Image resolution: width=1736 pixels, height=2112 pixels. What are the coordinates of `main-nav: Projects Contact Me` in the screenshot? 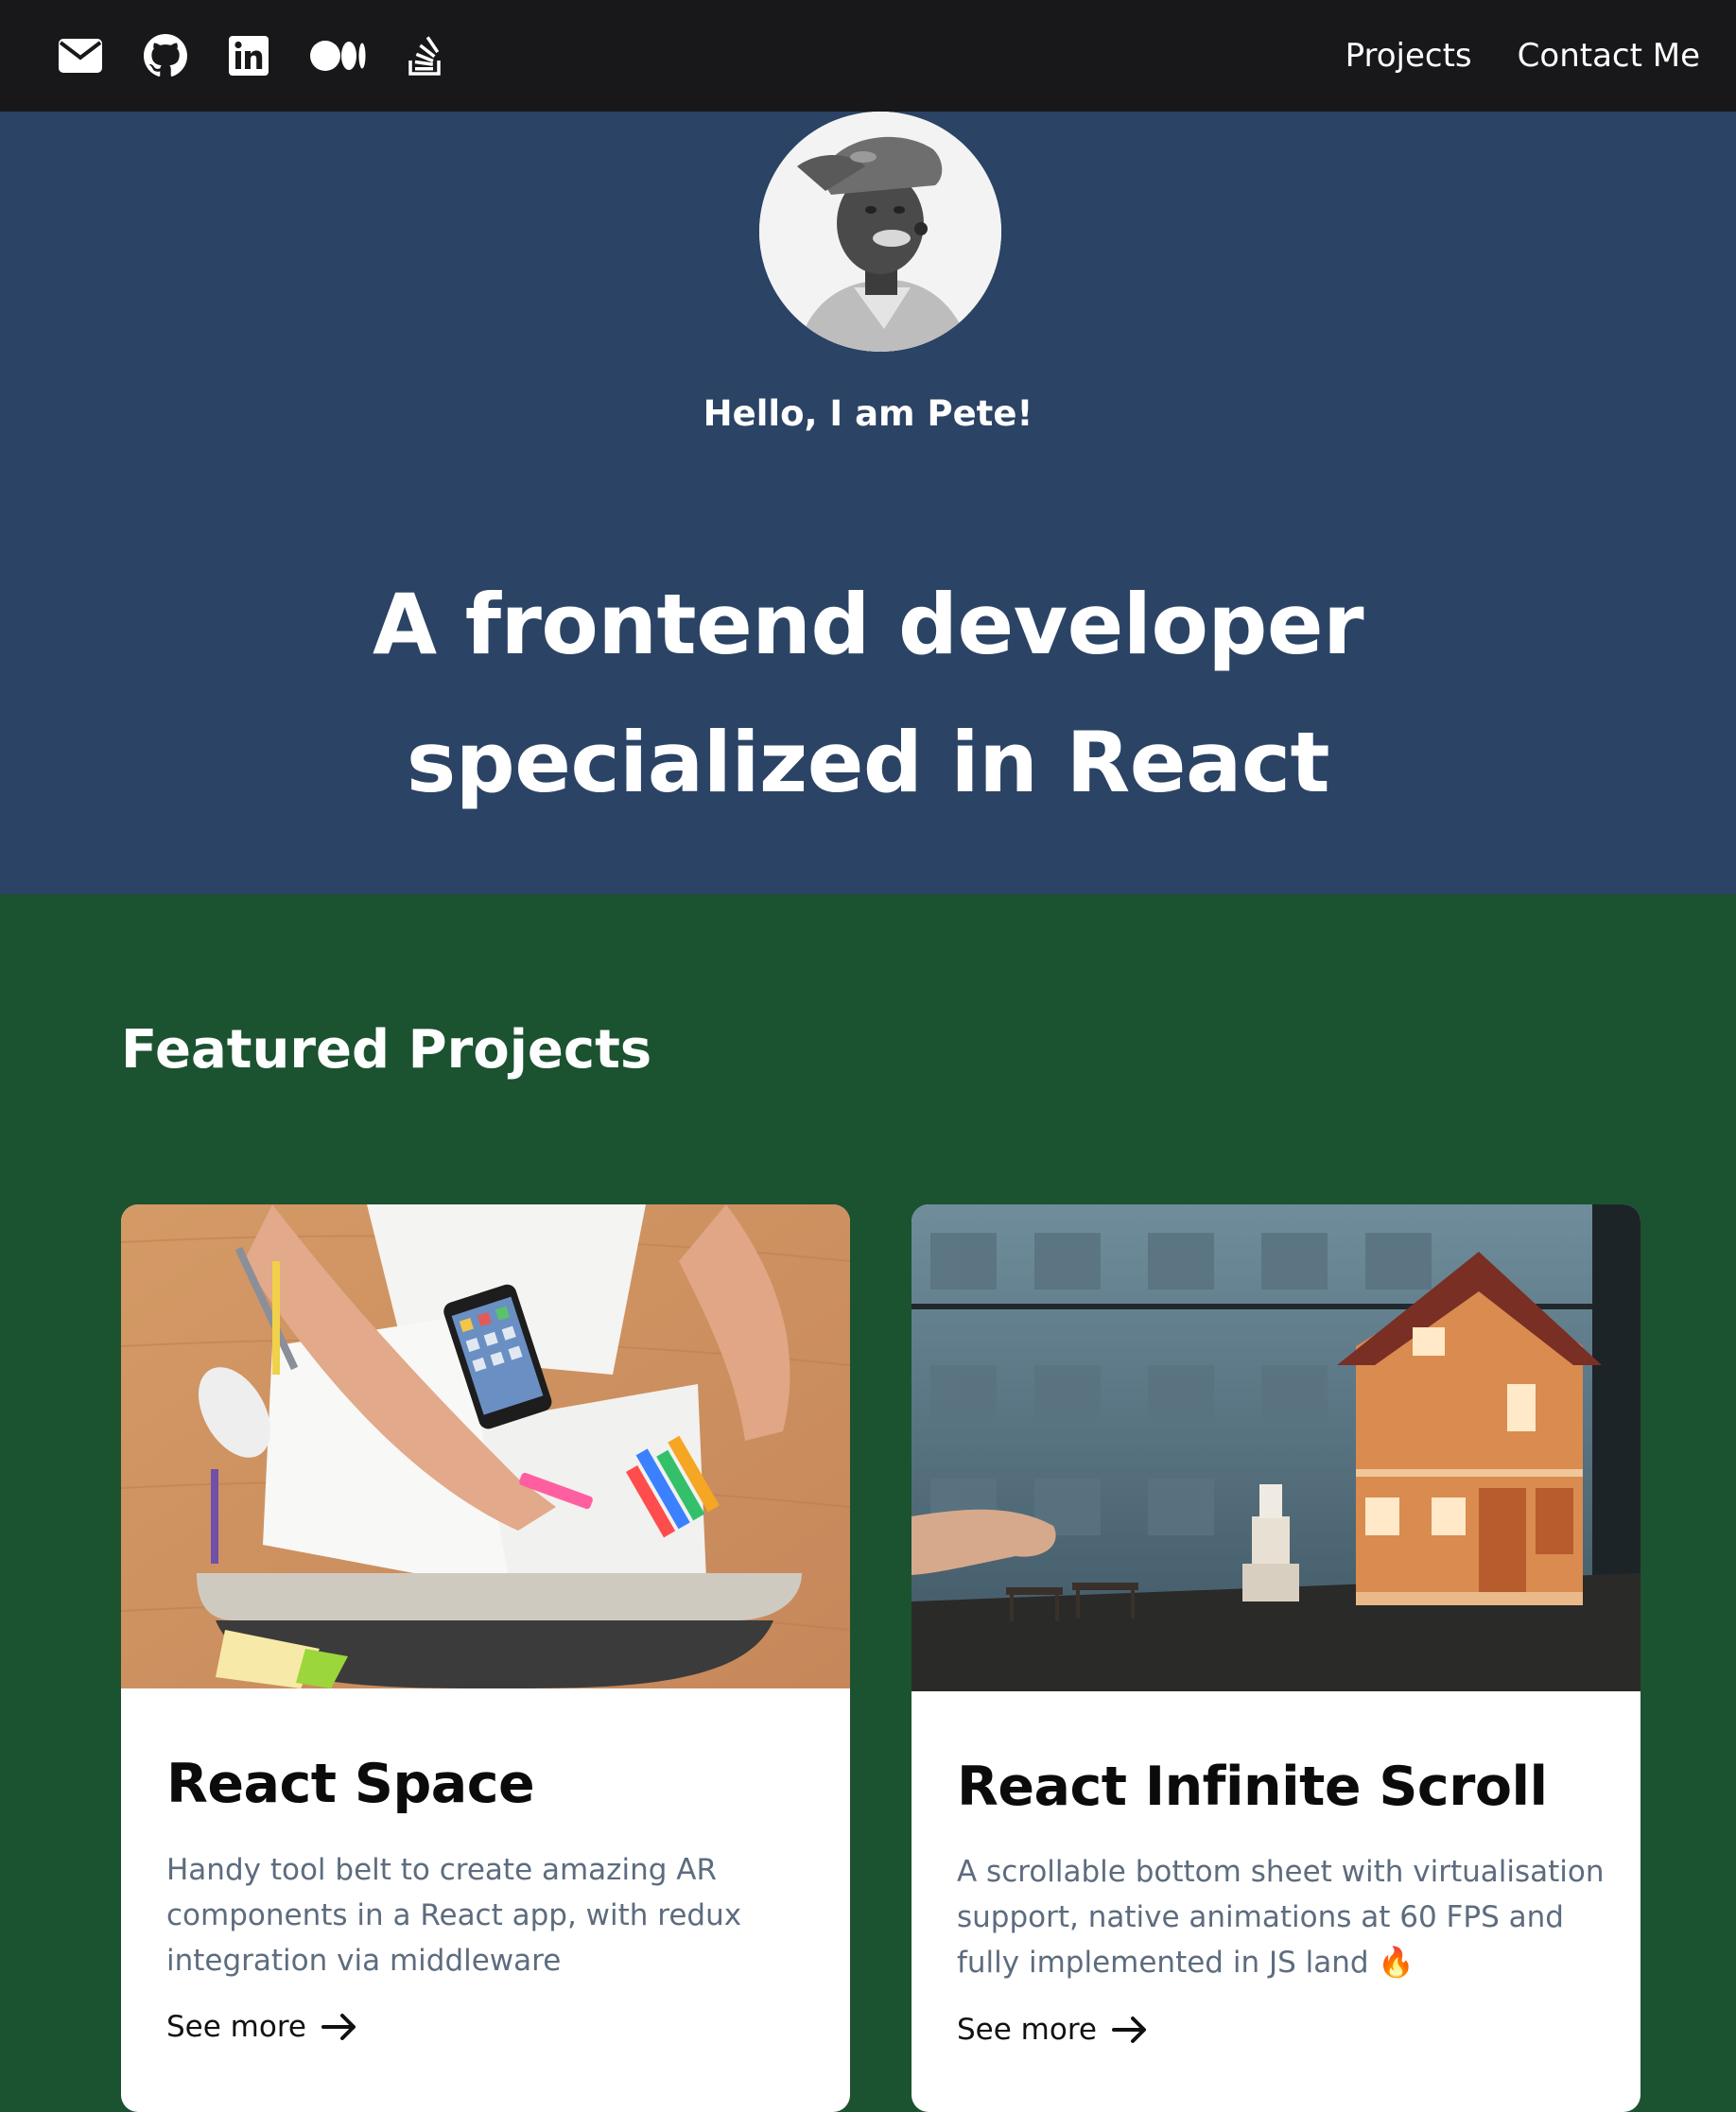 It's located at (1522, 56).